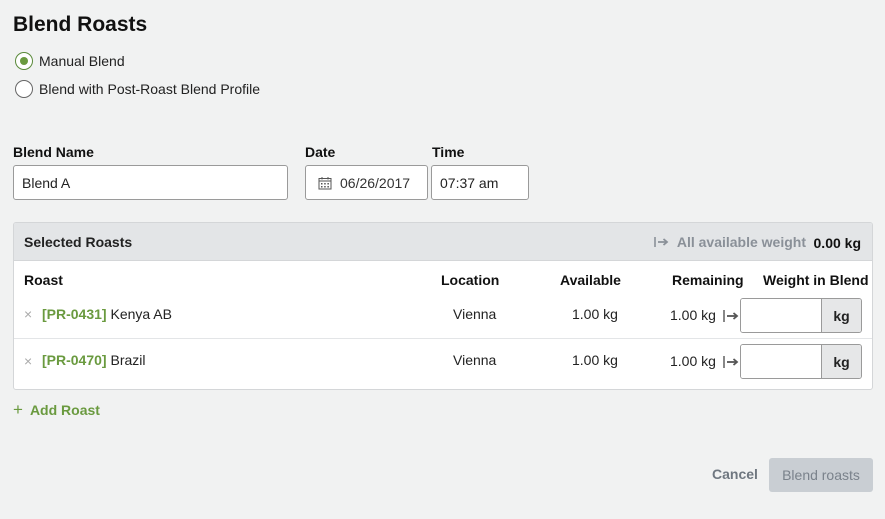 The height and width of the screenshot is (519, 885). I want to click on all-available-weight-button: All available weight, so click(730, 242).